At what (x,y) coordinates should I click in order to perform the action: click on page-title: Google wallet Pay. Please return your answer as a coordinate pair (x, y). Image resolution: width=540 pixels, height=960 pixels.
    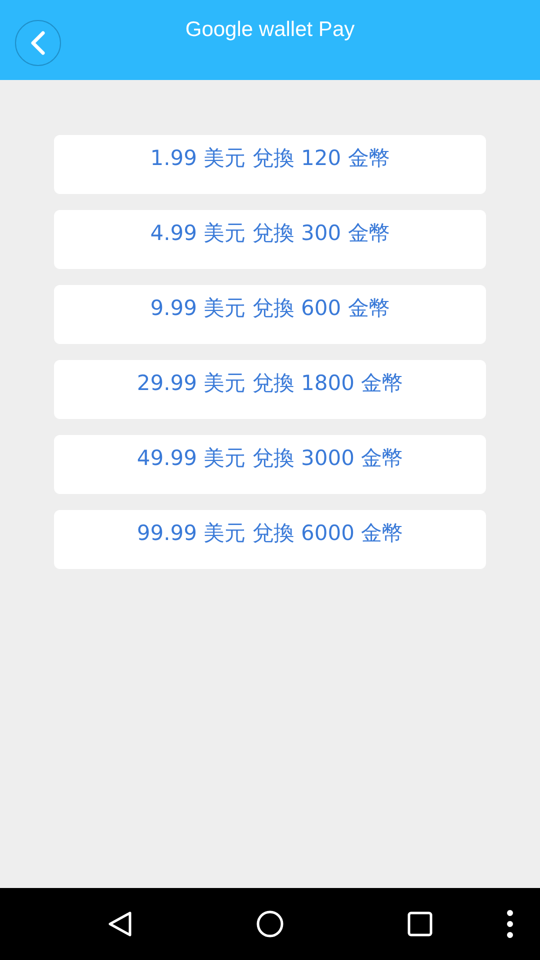
    Looking at the image, I should click on (270, 30).